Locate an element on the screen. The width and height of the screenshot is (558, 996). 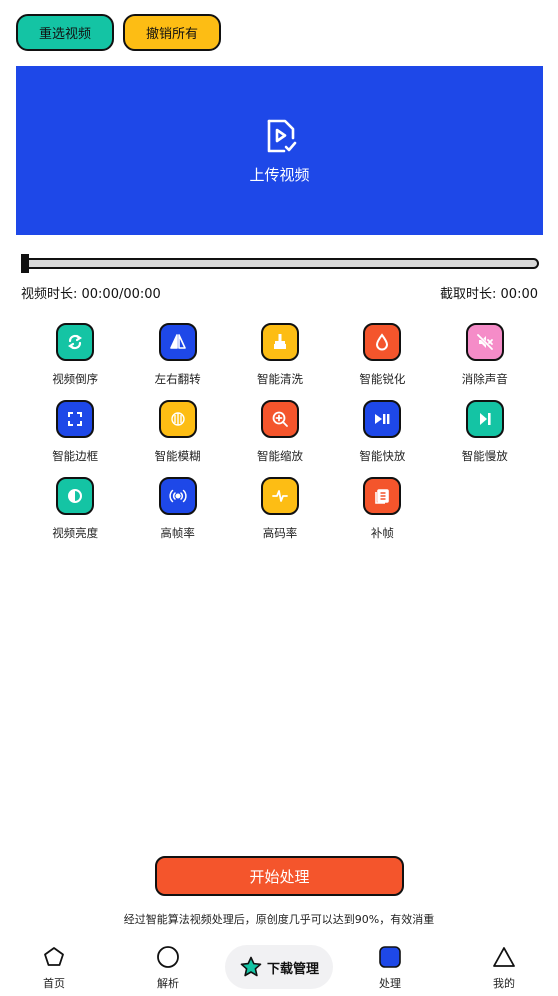
tool-mute: 消除声音 is located at coordinates (485, 355).